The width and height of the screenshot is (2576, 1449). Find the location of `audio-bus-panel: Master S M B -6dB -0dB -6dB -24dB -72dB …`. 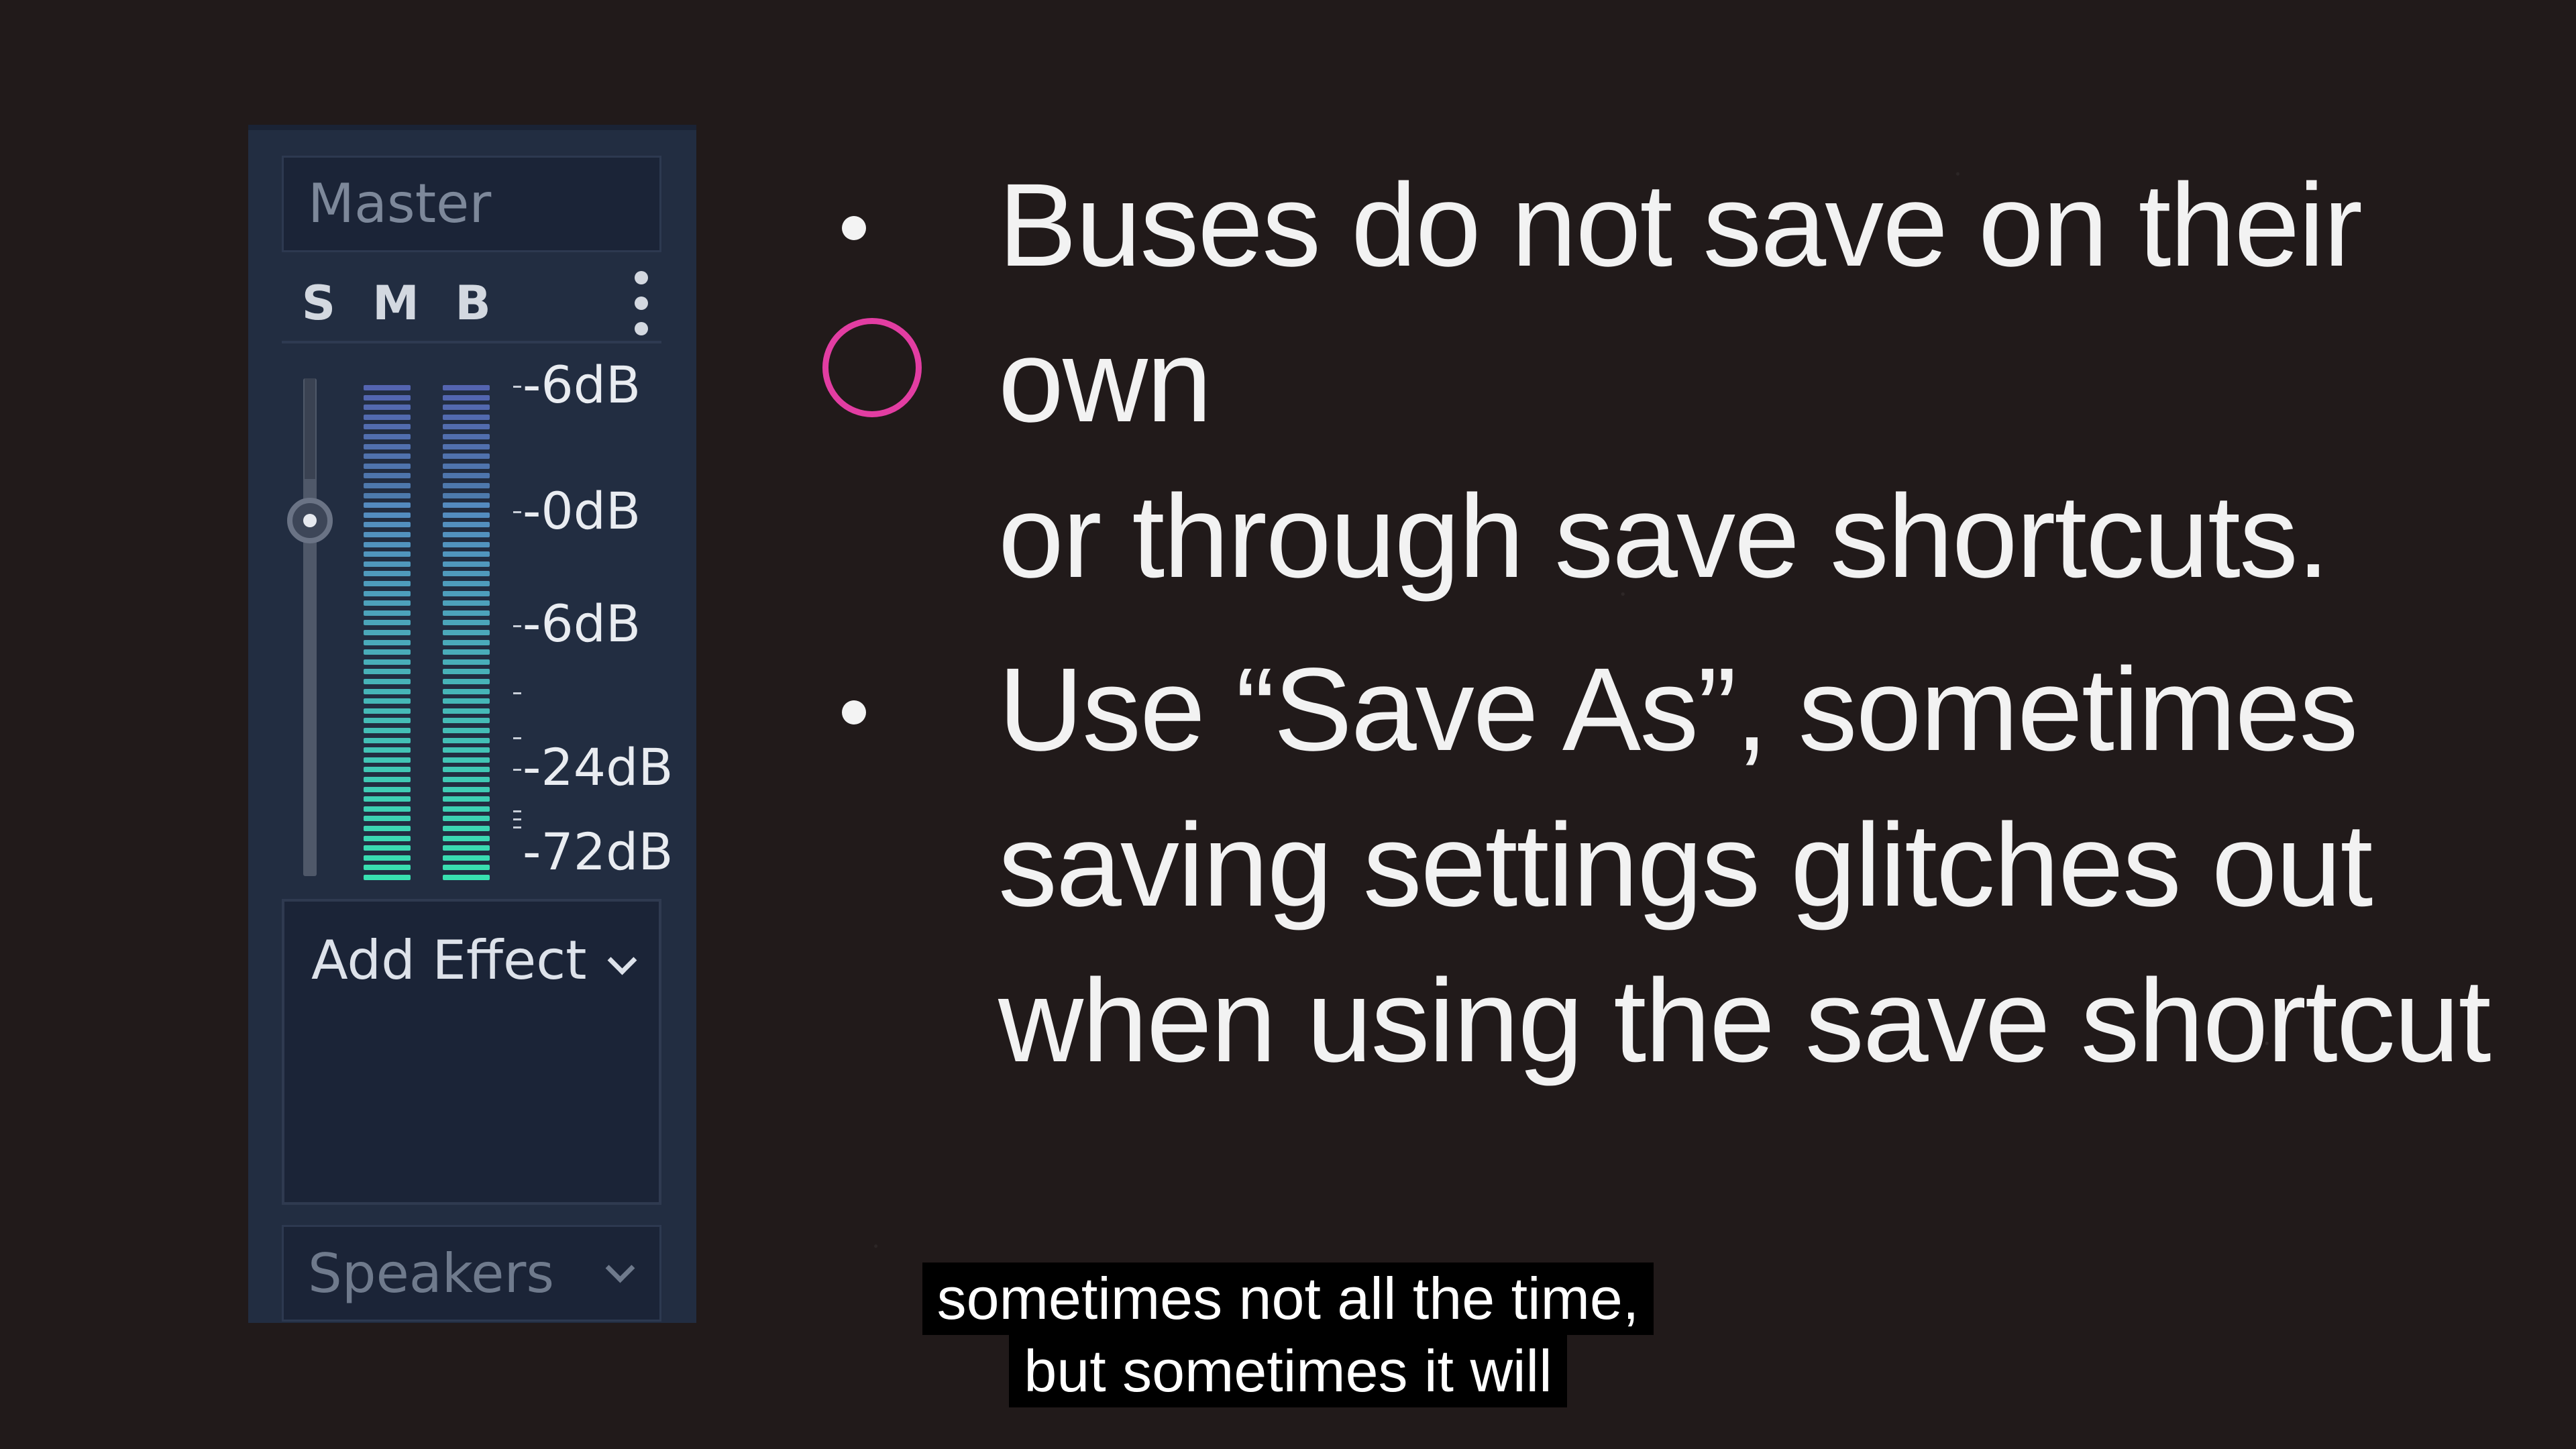

audio-bus-panel: Master S M B -6dB -0dB -6dB -24dB -72dB … is located at coordinates (472, 724).